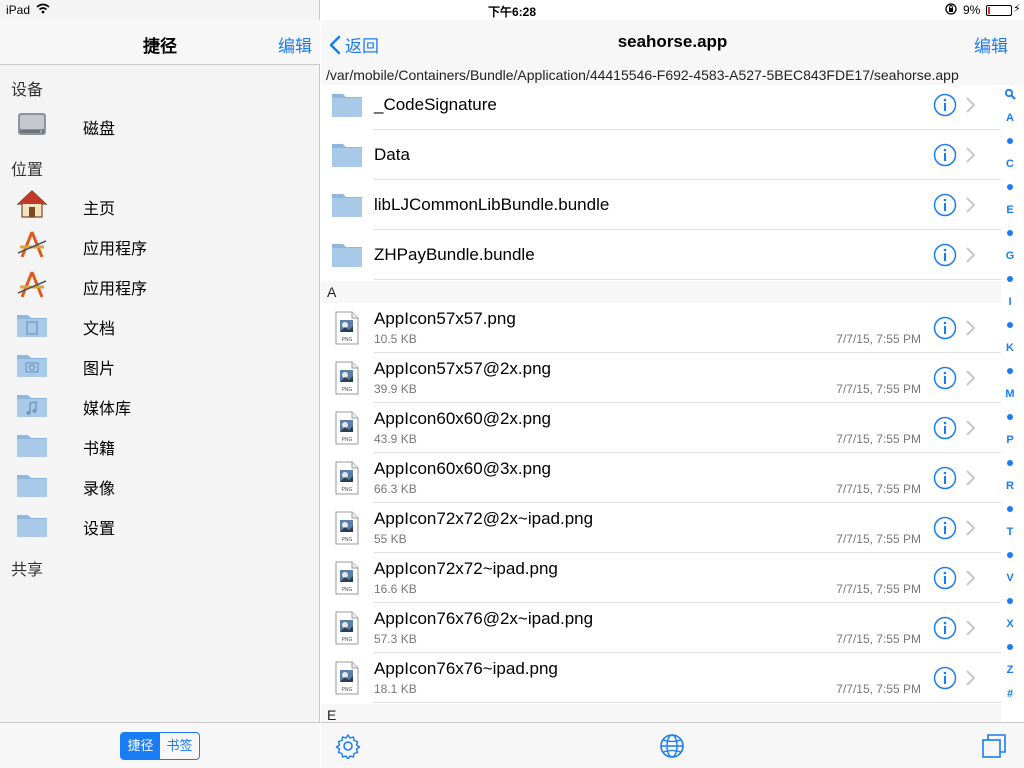 This screenshot has width=1024, height=768. I want to click on index-letter: I, so click(1010, 302).